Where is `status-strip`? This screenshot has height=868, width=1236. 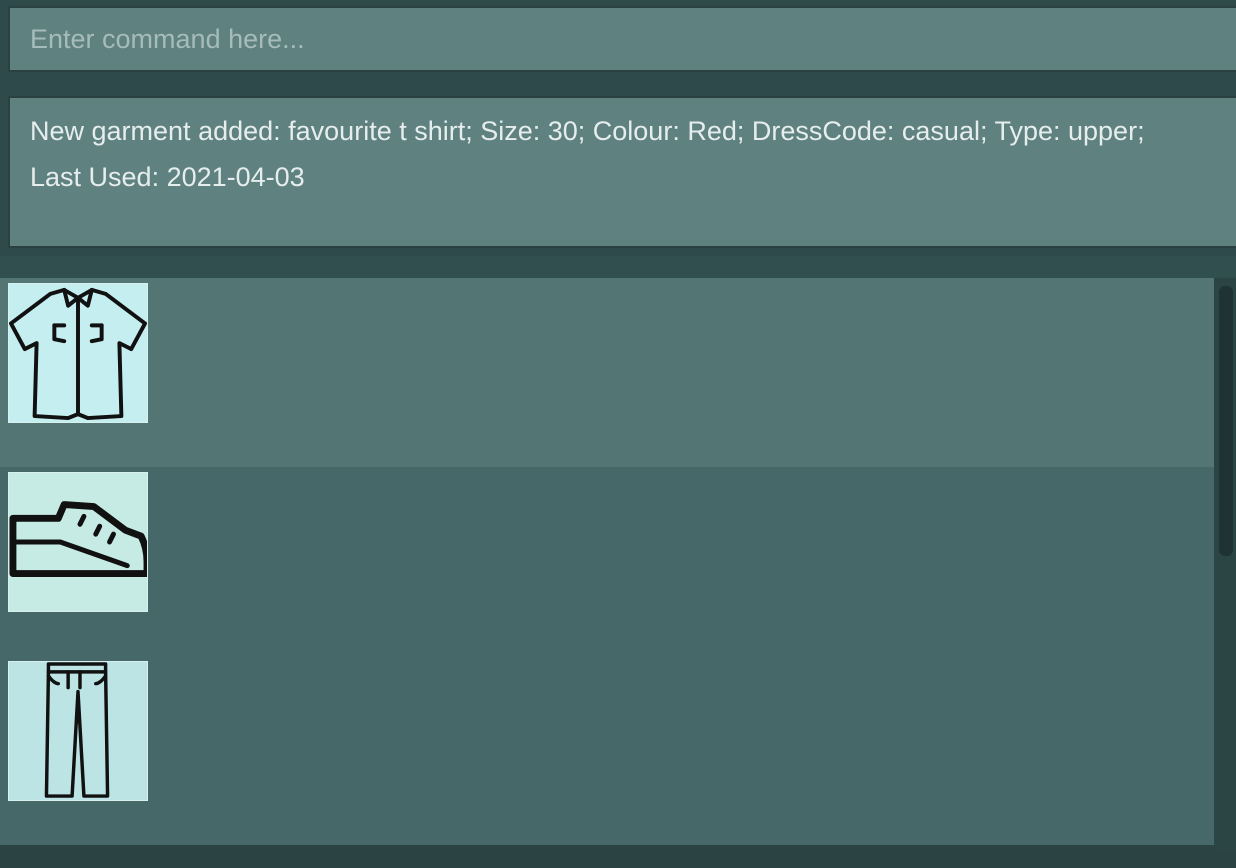
status-strip is located at coordinates (618, 859).